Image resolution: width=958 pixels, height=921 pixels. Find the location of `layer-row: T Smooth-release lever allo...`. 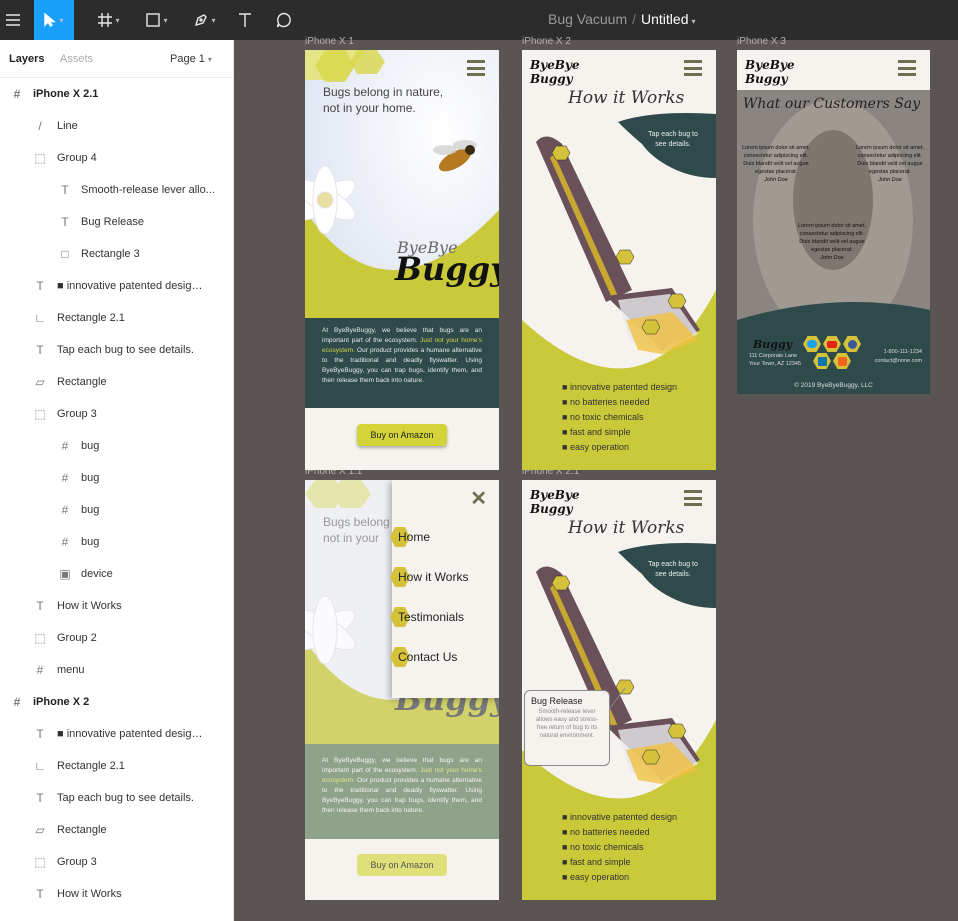

layer-row: T Smooth-release lever allo... is located at coordinates (116, 190).